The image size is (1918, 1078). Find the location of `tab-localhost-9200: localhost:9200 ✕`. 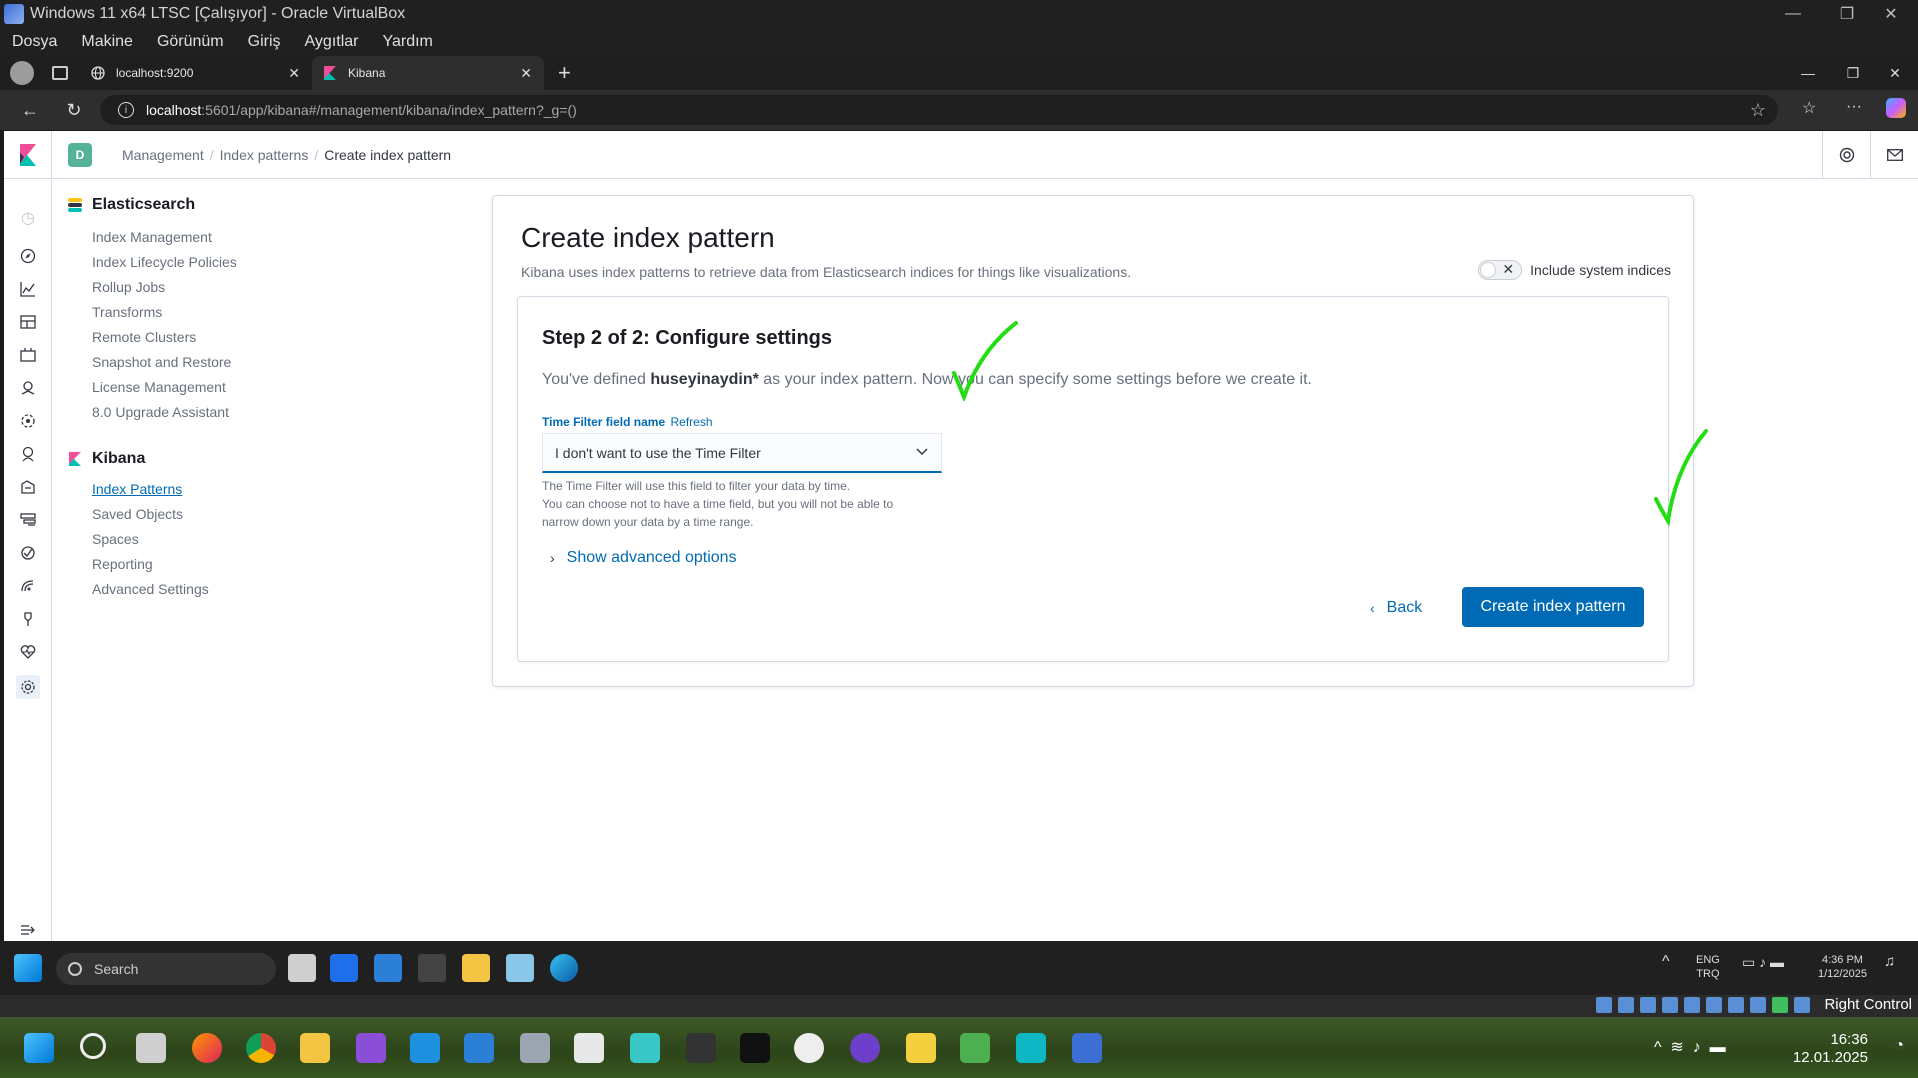

tab-localhost-9200: localhost:9200 ✕ is located at coordinates (196, 73).